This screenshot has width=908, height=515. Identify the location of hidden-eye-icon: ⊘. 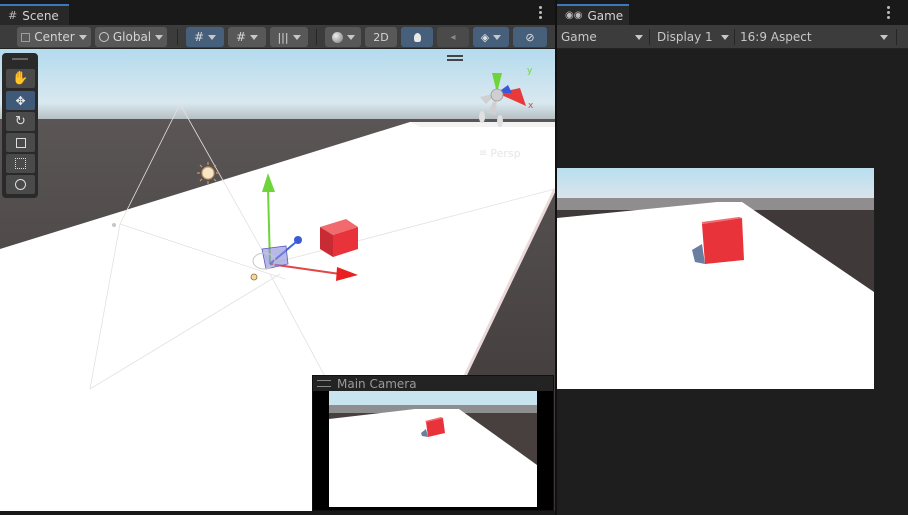
(530, 37).